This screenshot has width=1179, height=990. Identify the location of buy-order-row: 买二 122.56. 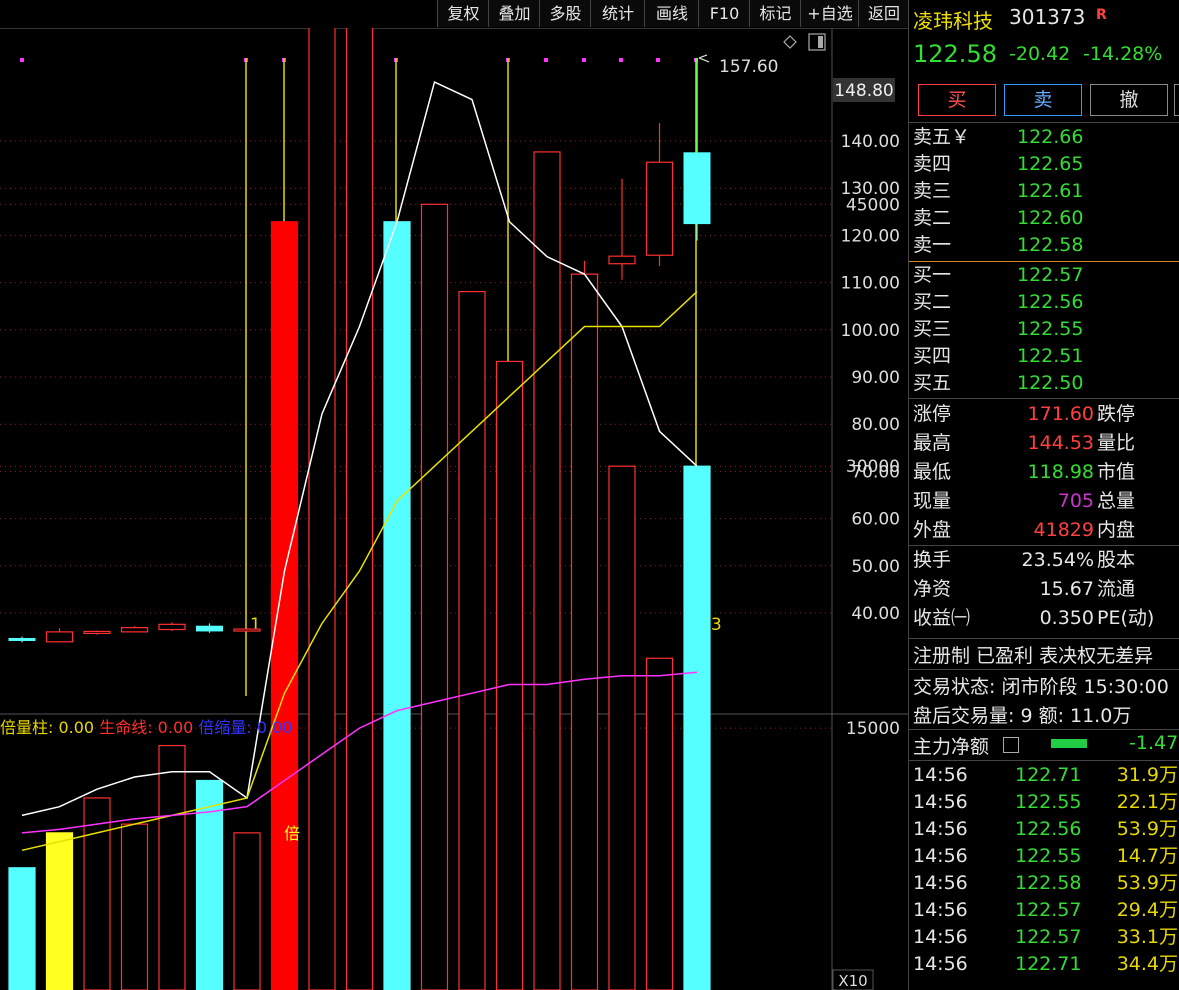
(1044, 302).